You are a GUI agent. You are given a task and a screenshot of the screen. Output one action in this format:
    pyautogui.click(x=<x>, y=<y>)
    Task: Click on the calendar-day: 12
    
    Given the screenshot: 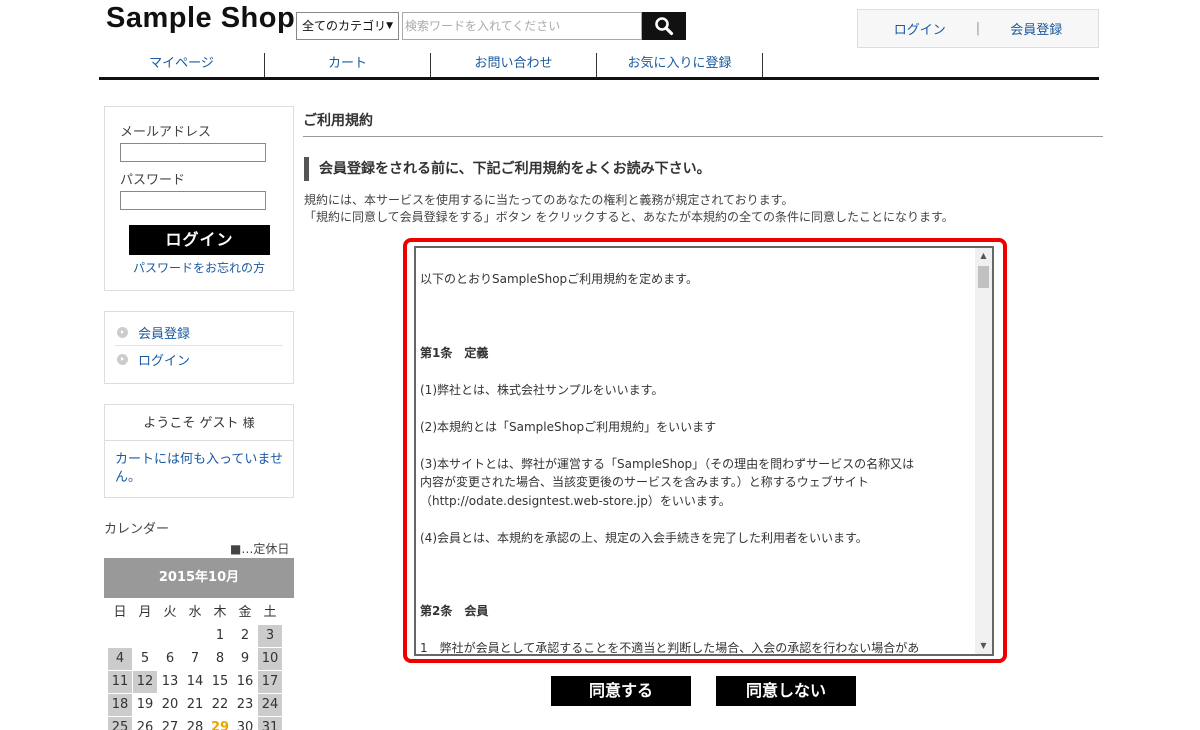 What is the action you would take?
    pyautogui.click(x=145, y=682)
    